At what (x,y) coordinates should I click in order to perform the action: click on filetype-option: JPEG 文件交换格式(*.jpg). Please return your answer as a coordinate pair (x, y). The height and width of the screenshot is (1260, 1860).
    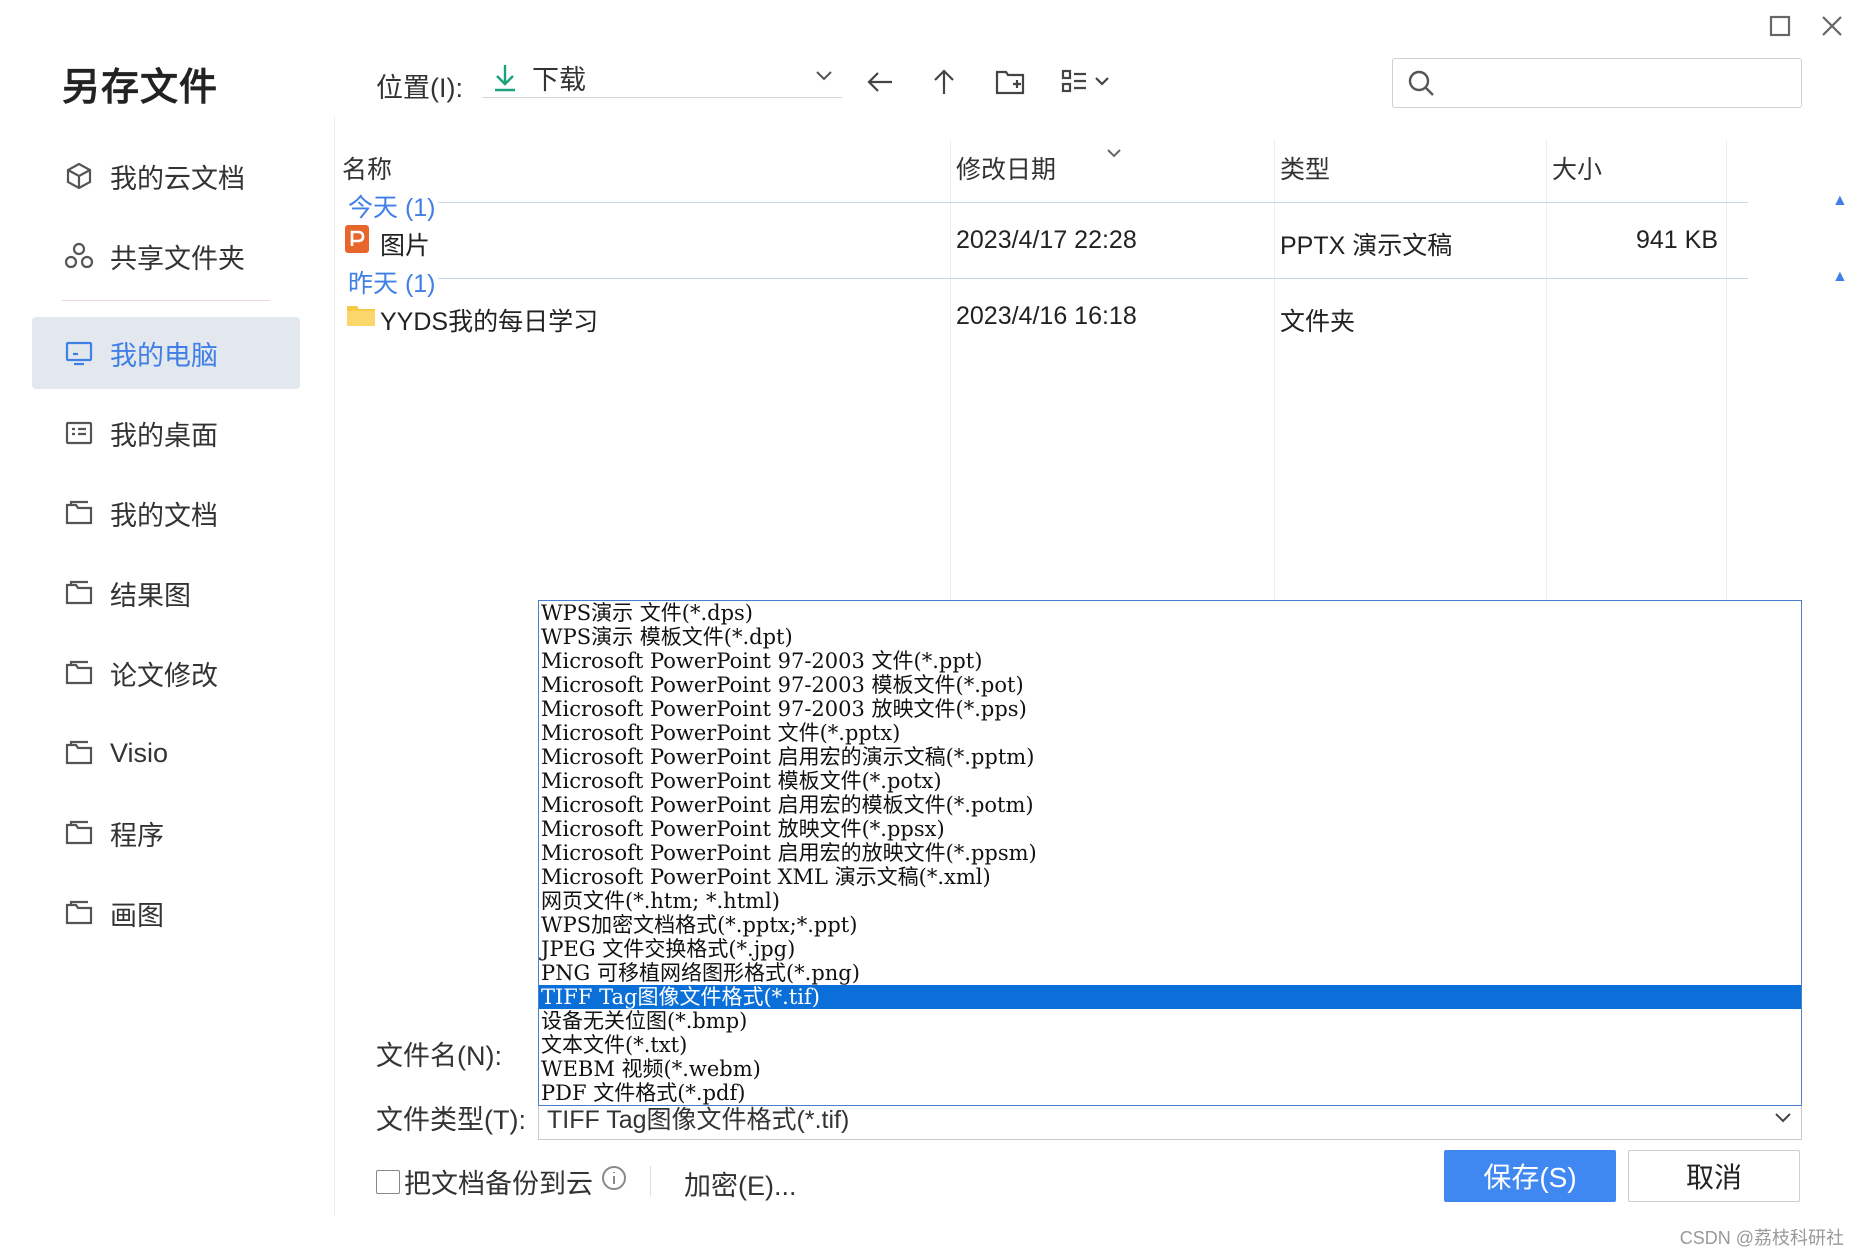
    Looking at the image, I should click on (1170, 949).